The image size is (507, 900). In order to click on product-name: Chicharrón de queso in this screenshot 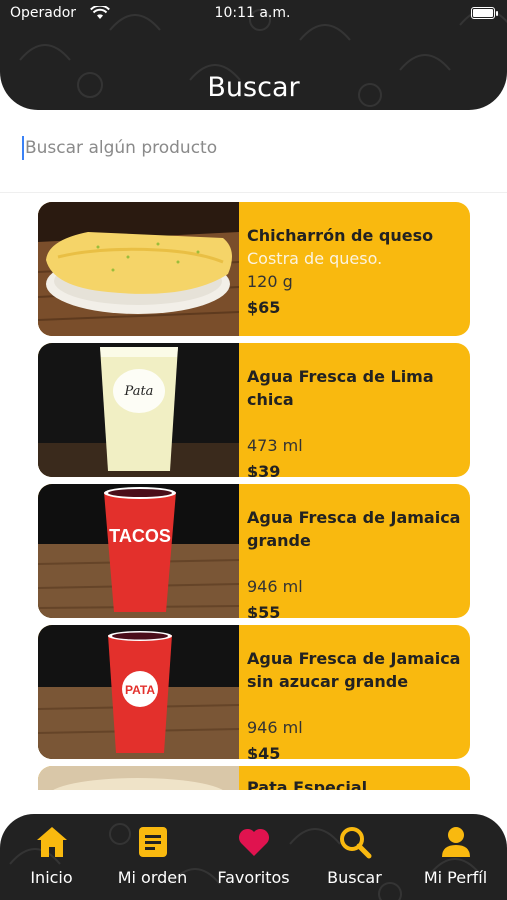, I will do `click(340, 235)`.